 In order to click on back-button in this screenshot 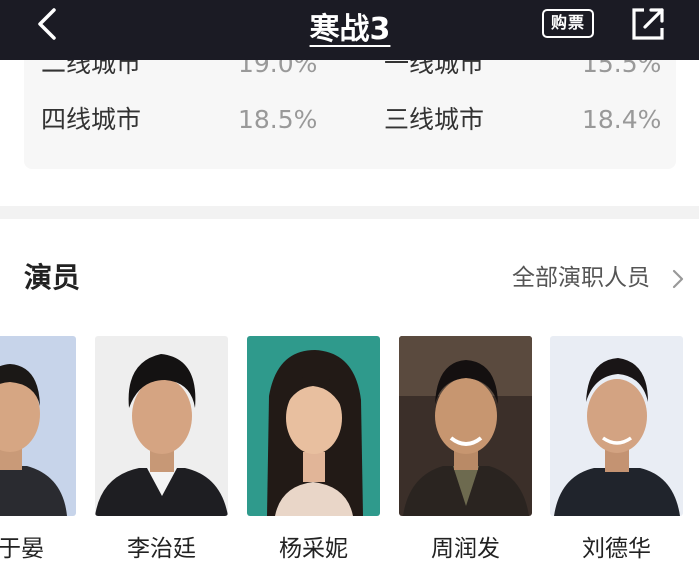, I will do `click(48, 26)`.